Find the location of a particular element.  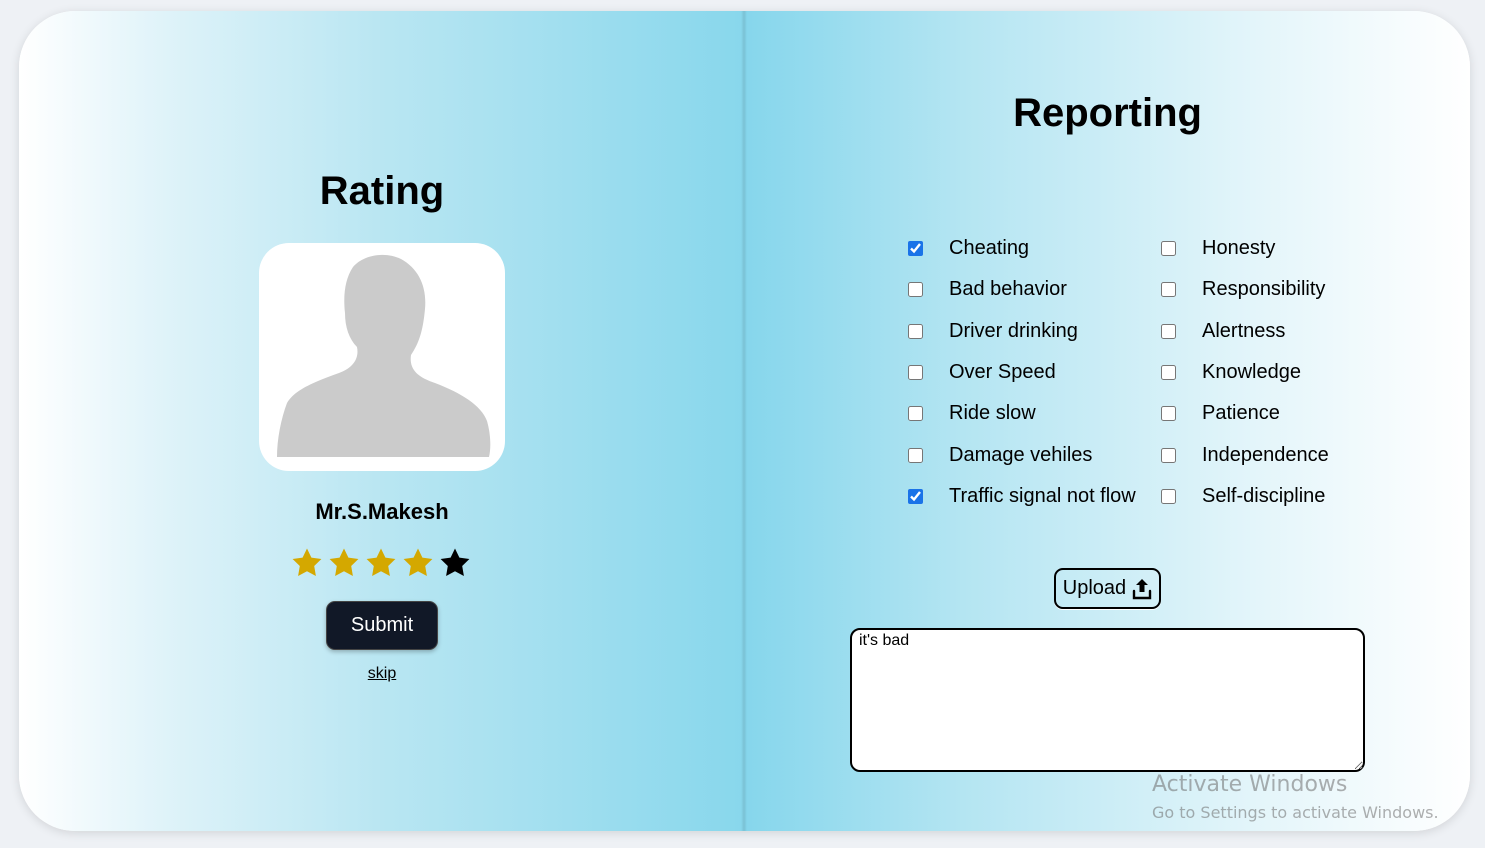

quality-option: Independence is located at coordinates (1245, 455).